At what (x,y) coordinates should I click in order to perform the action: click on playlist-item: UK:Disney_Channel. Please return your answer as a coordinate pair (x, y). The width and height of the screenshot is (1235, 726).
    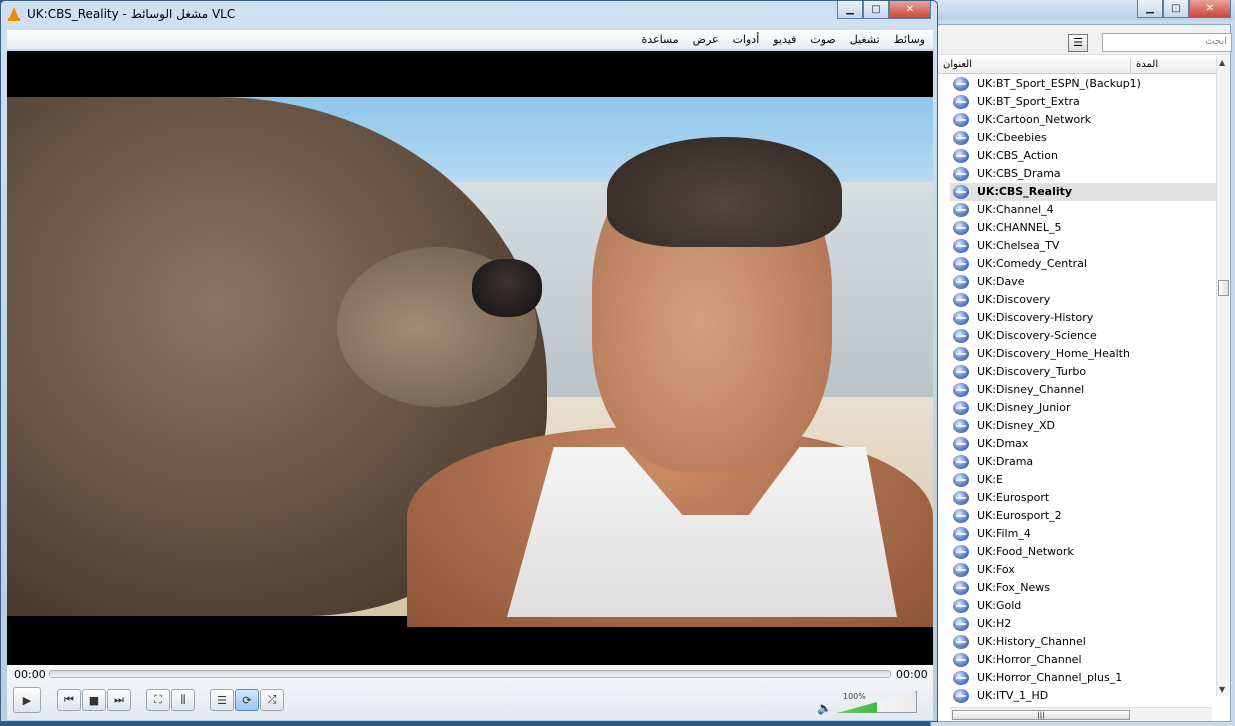
    Looking at the image, I should click on (1084, 390).